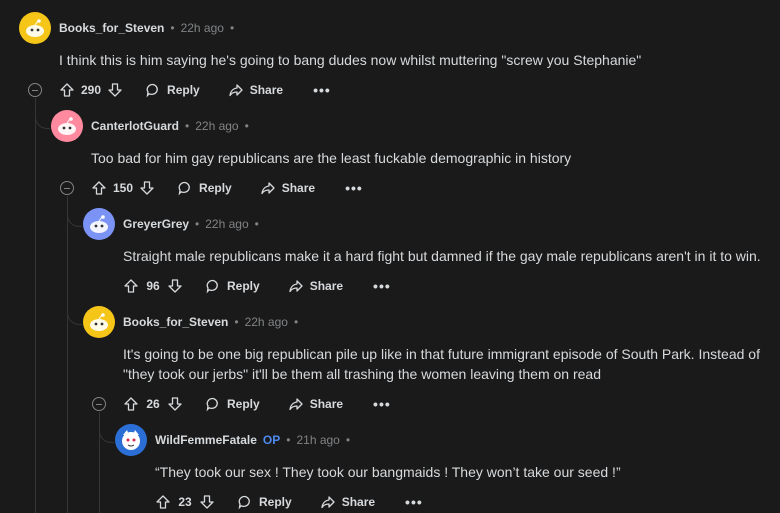 The image size is (780, 513). I want to click on username: CanterlotGuard, so click(135, 126).